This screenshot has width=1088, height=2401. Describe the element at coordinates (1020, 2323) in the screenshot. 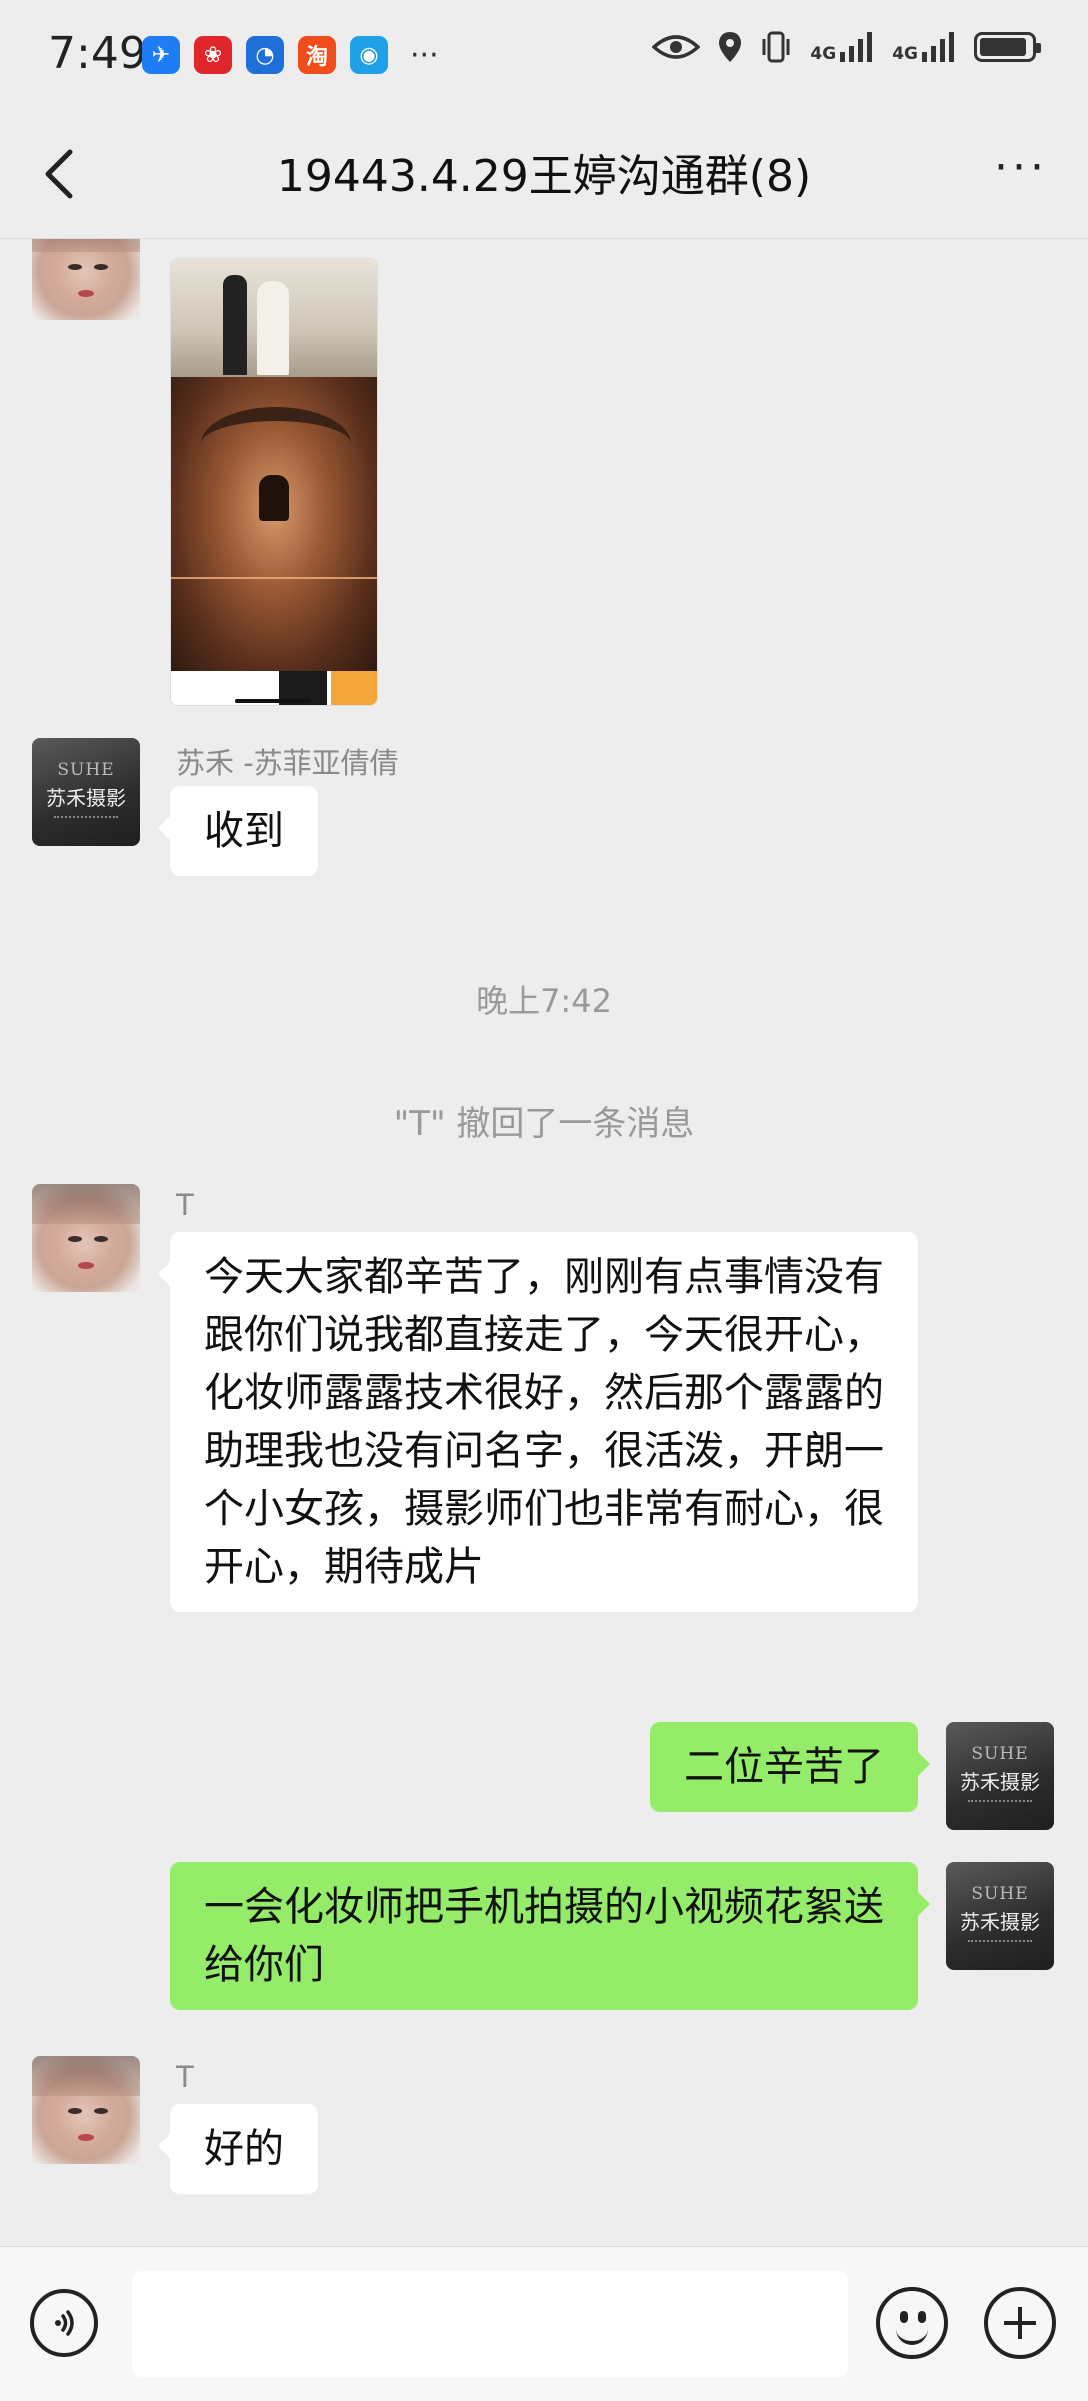

I see `plus-icon` at that location.